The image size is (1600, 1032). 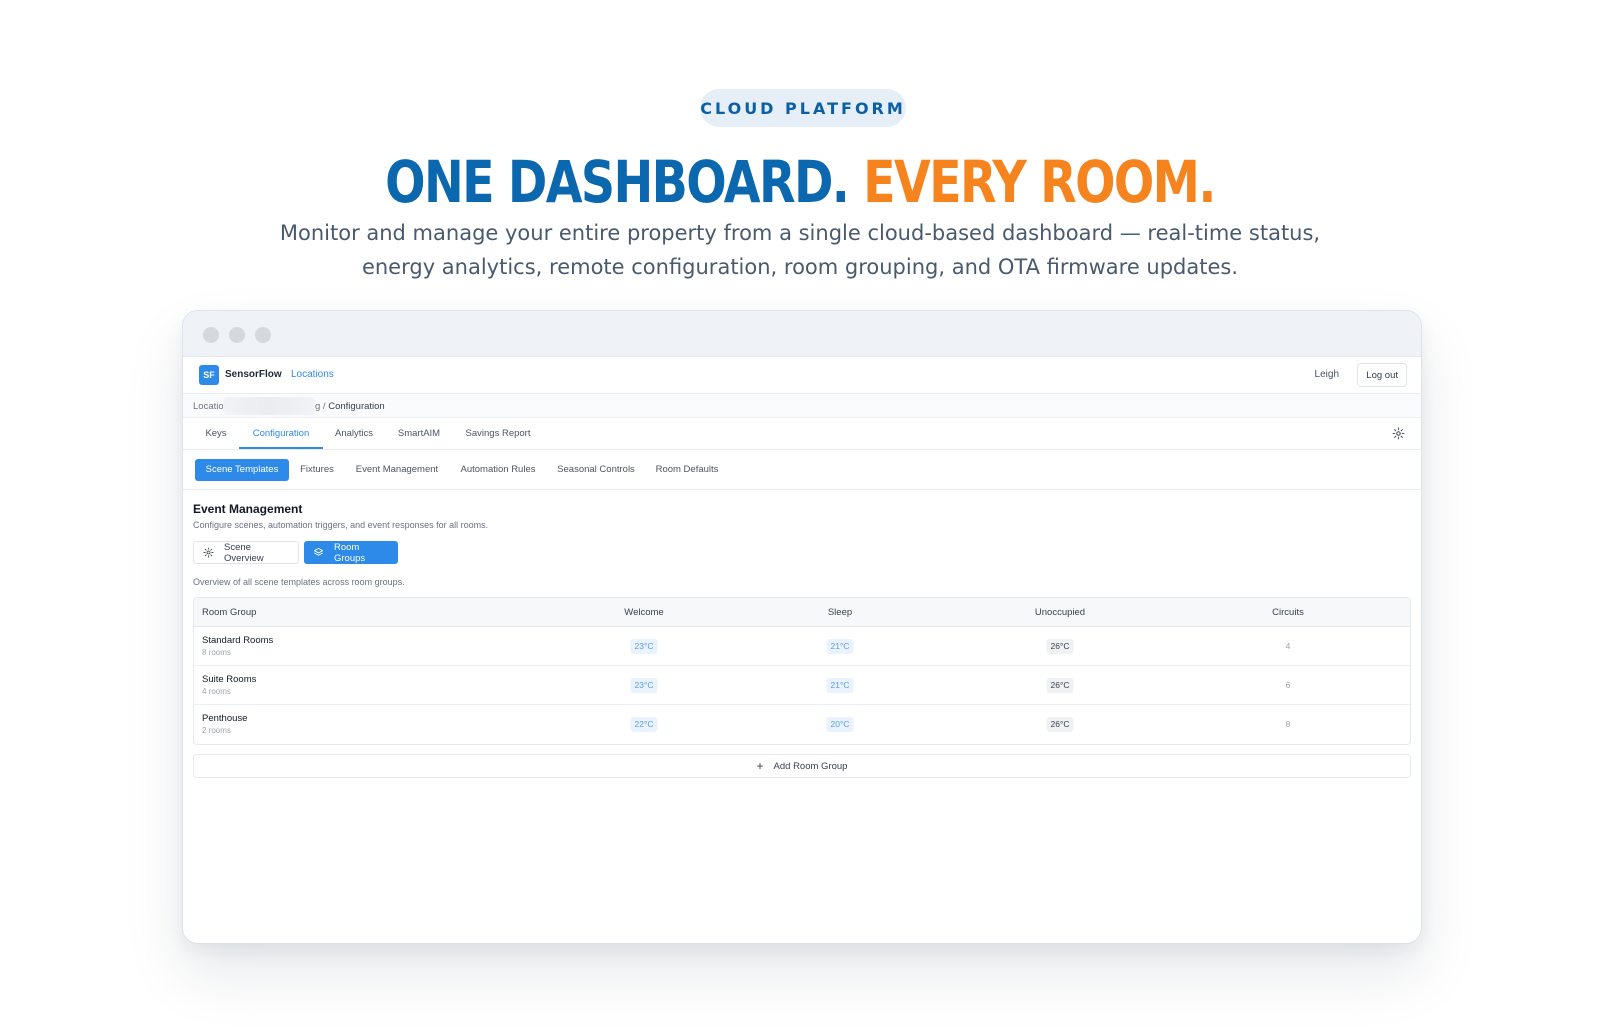 I want to click on window-minimize-dot, so click(x=237, y=335).